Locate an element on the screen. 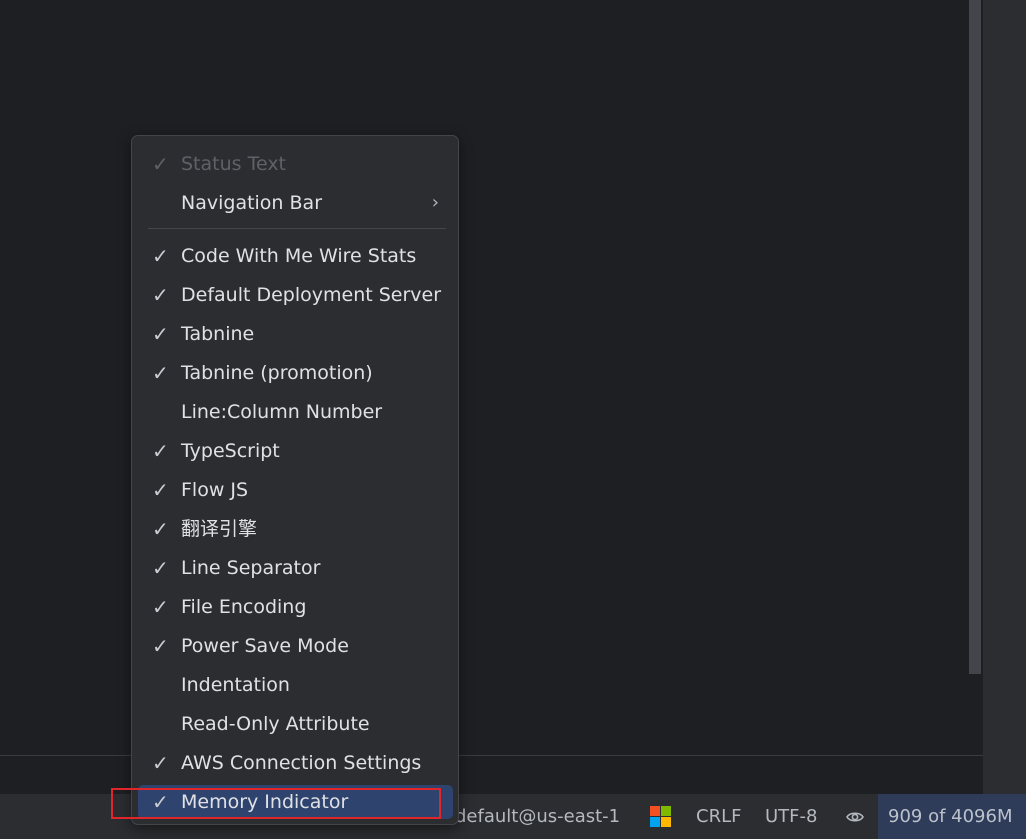  menu-item-label: Tabnine is located at coordinates (218, 334).